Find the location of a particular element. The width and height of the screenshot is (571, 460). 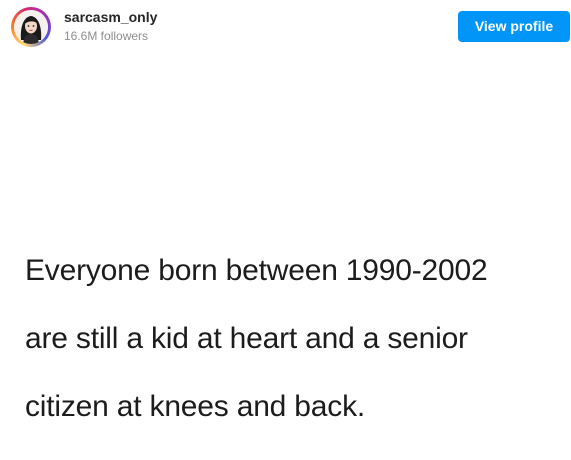

avatar is located at coordinates (31, 27).